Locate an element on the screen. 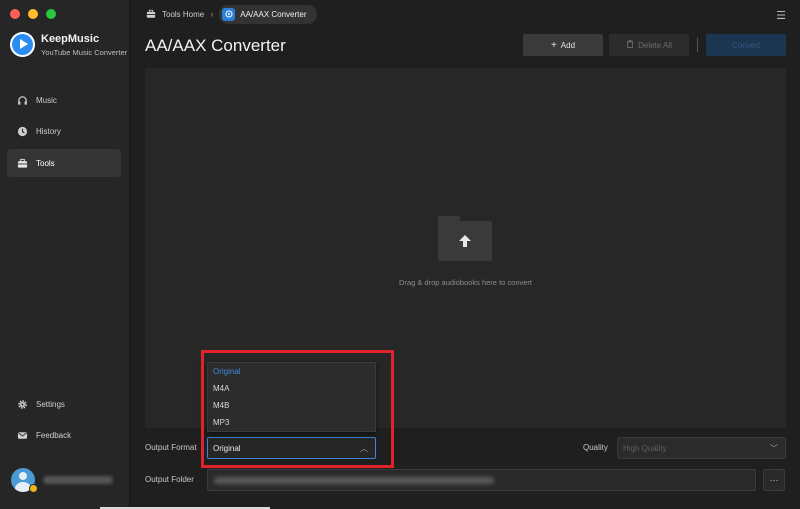  add-button: + Add is located at coordinates (563, 45).